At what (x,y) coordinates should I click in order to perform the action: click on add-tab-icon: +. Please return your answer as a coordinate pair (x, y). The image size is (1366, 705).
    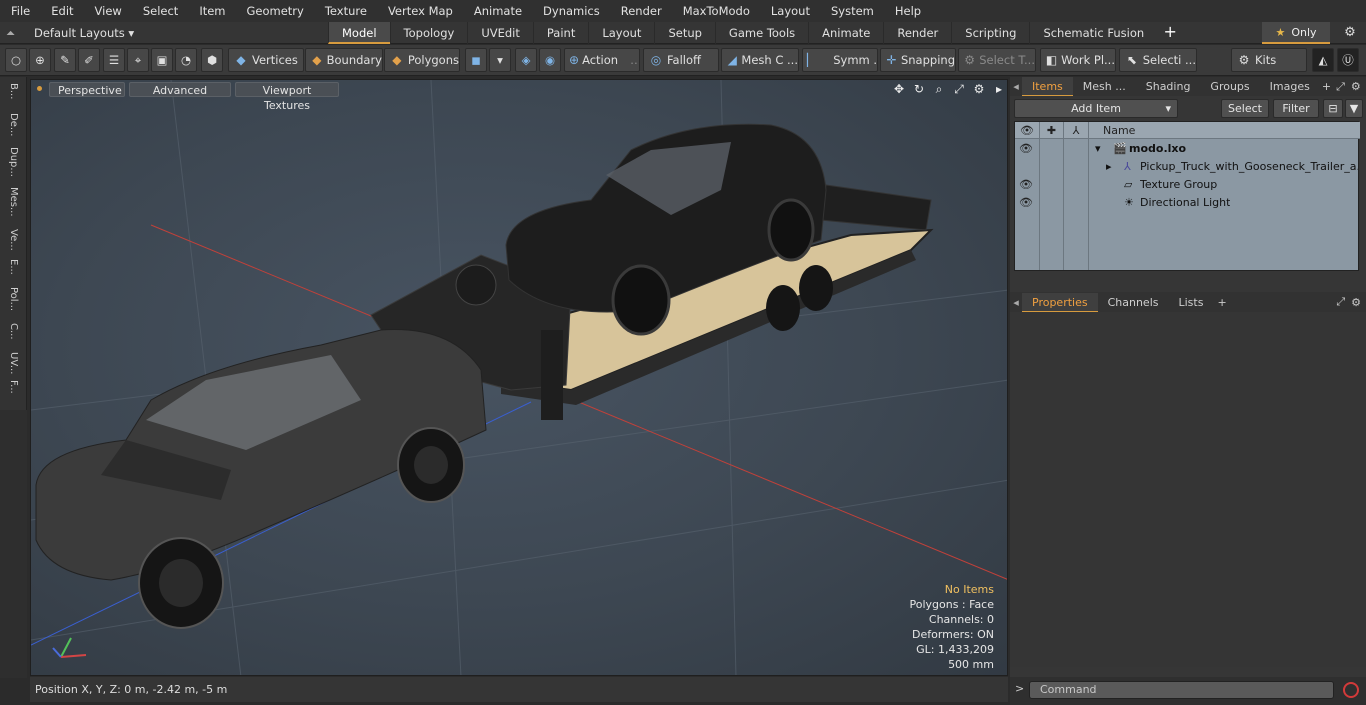
    Looking at the image, I should click on (1170, 33).